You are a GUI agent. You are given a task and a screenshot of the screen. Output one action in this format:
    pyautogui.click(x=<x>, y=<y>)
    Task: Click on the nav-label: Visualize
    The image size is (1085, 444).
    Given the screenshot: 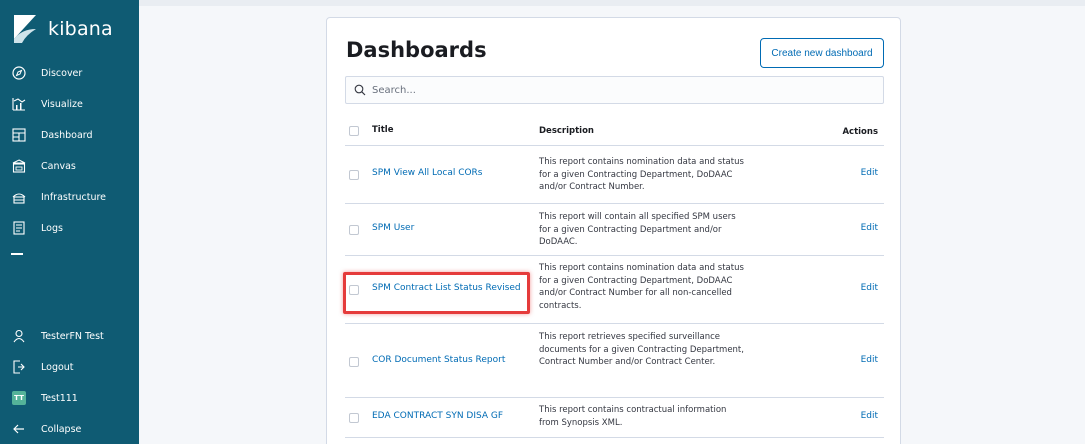 What is the action you would take?
    pyautogui.click(x=62, y=104)
    